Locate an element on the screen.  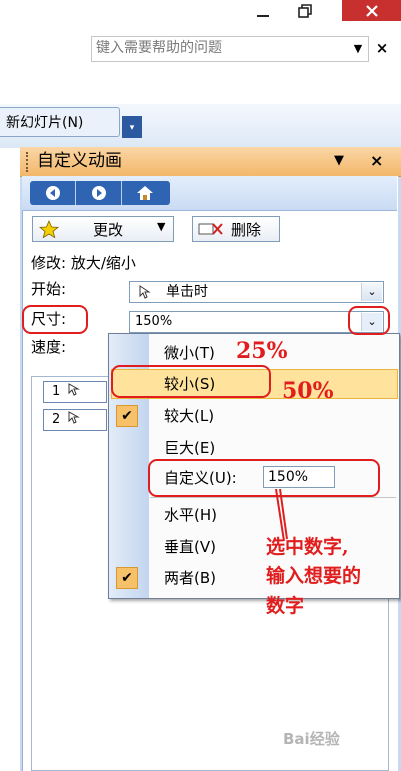
menu-item-tiny: 微小(T) is located at coordinates (189, 353).